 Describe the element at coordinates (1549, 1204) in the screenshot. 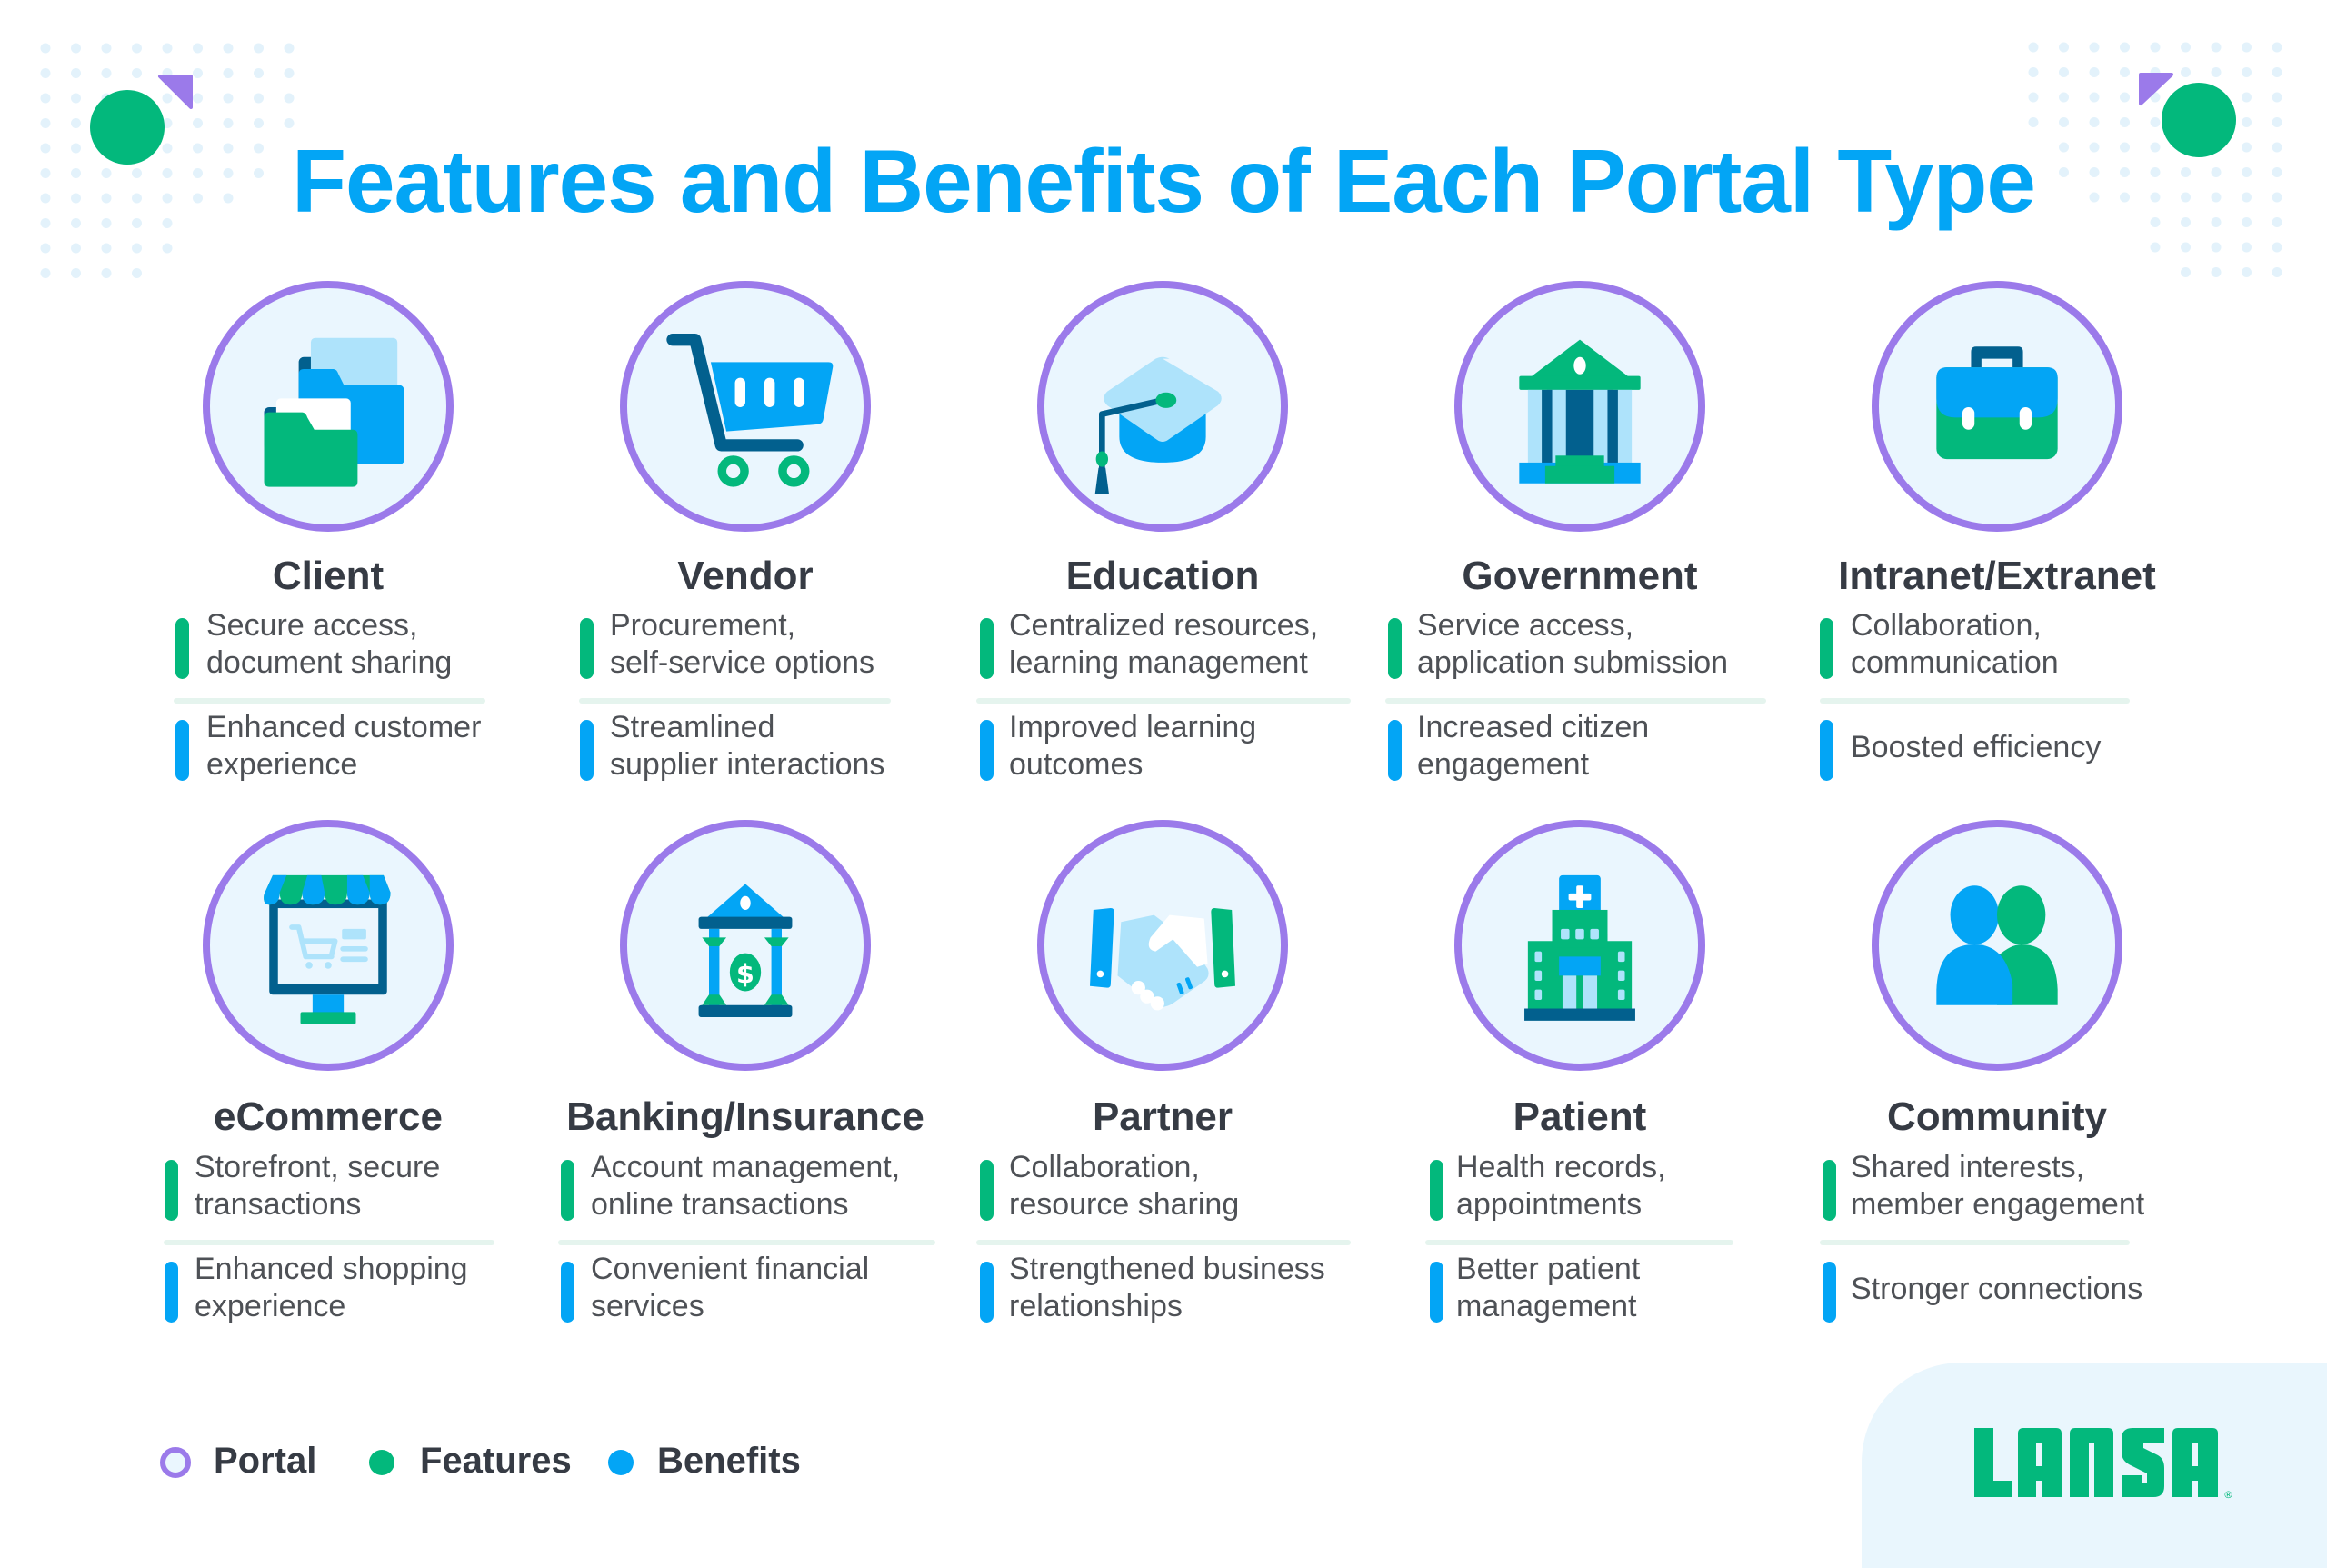

I see `feature-line: appointments` at that location.